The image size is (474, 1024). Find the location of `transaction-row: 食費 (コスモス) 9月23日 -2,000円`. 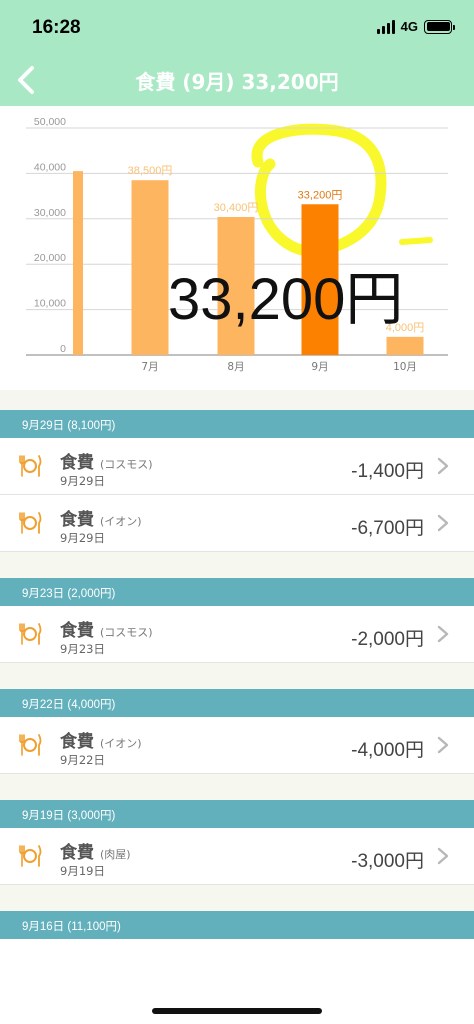

transaction-row: 食費 (コスモス) 9月23日 -2,000円 is located at coordinates (237, 634).